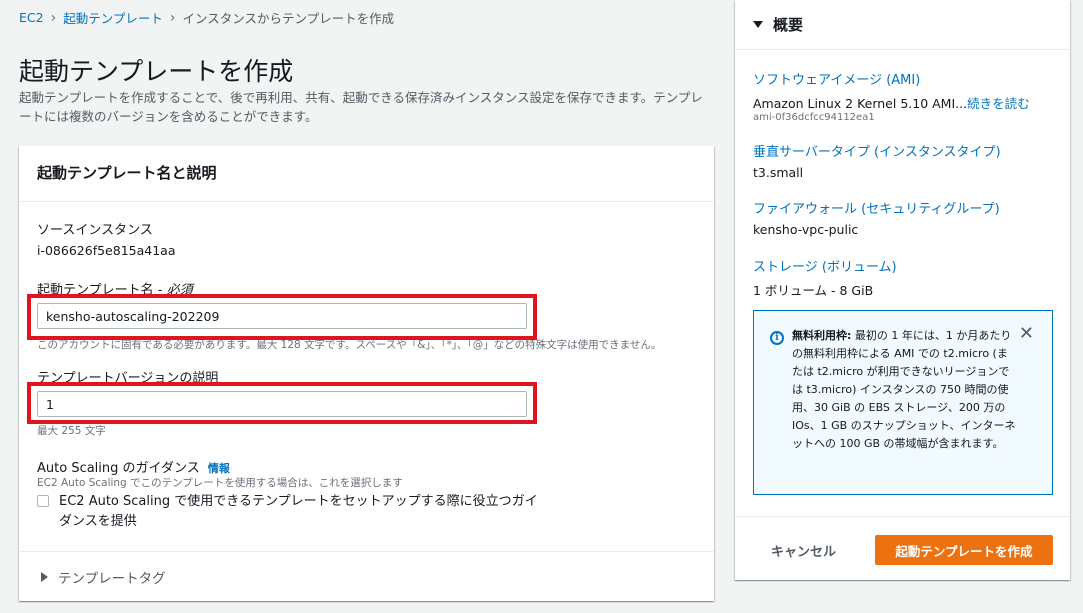 This screenshot has height=613, width=1083. I want to click on caret-right-icon, so click(44, 577).